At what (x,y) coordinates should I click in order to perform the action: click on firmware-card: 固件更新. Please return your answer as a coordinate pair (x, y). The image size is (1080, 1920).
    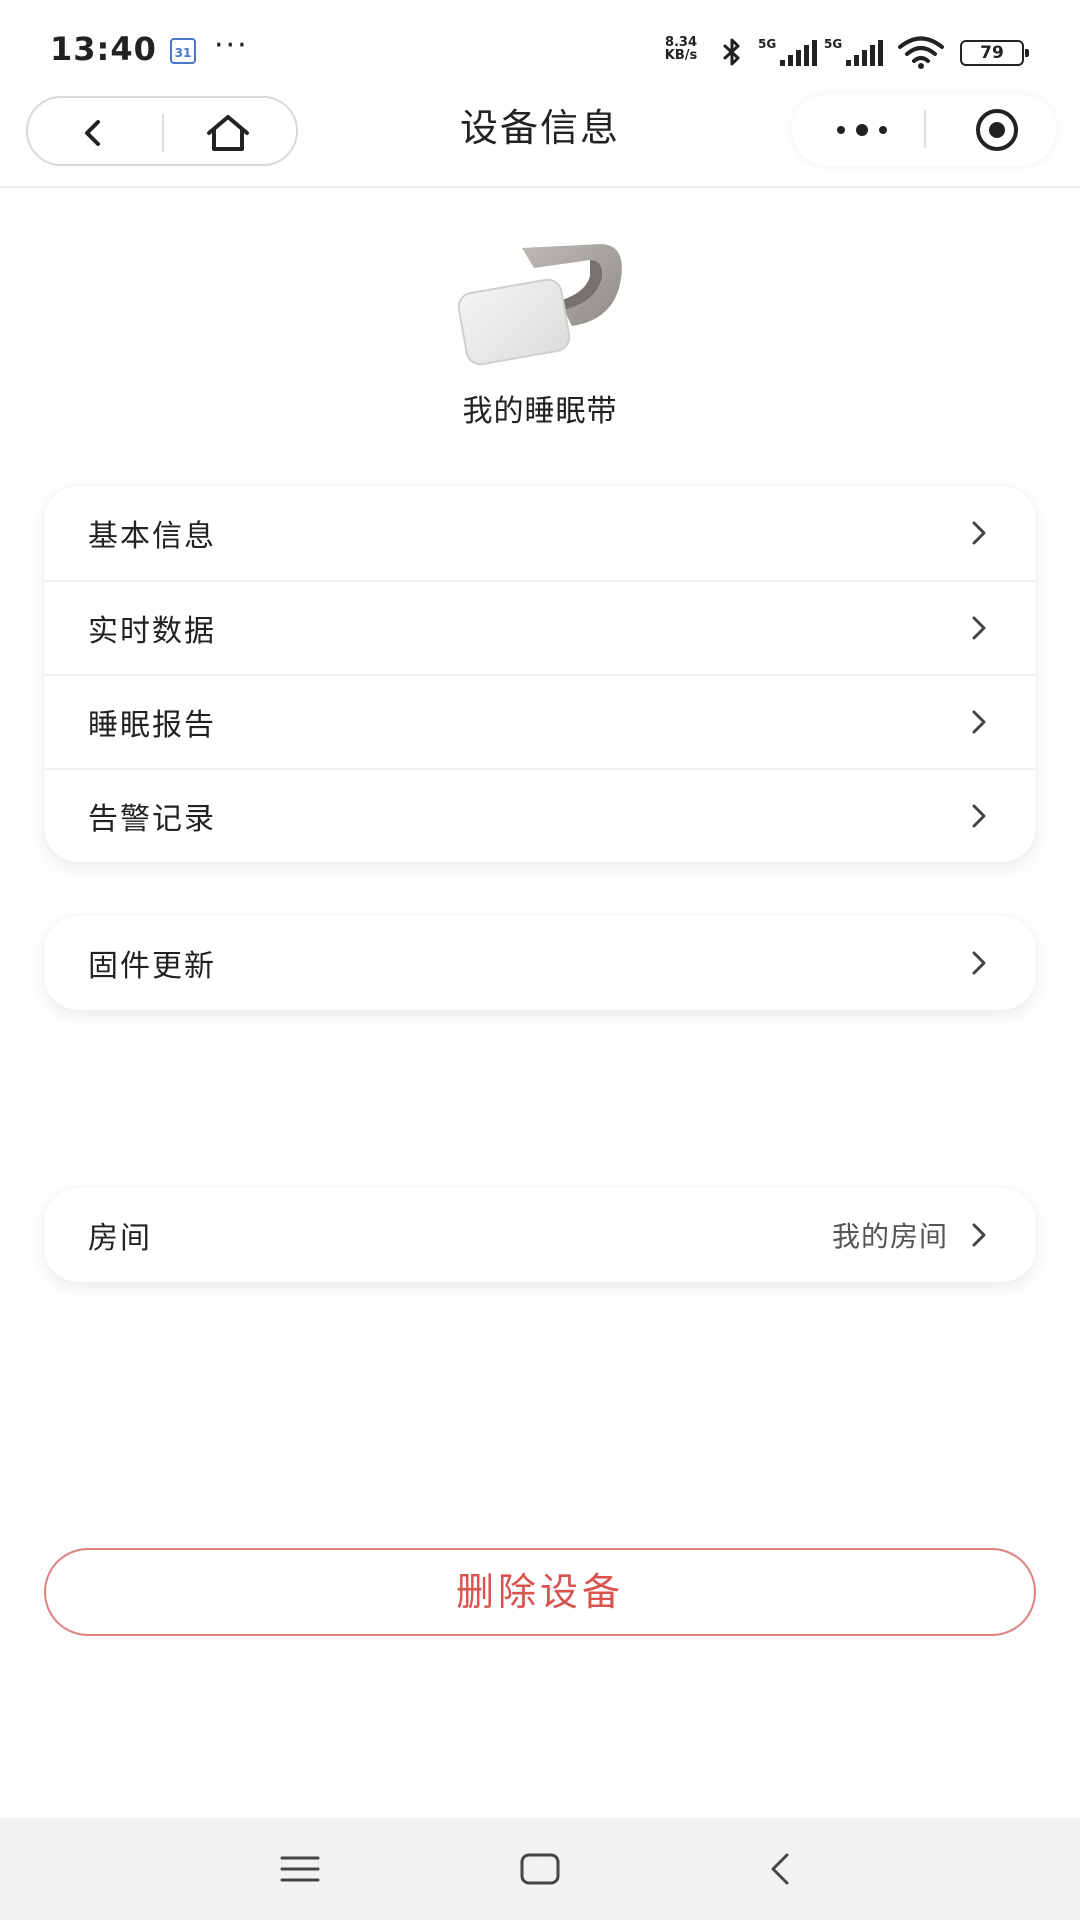
    Looking at the image, I should click on (540, 963).